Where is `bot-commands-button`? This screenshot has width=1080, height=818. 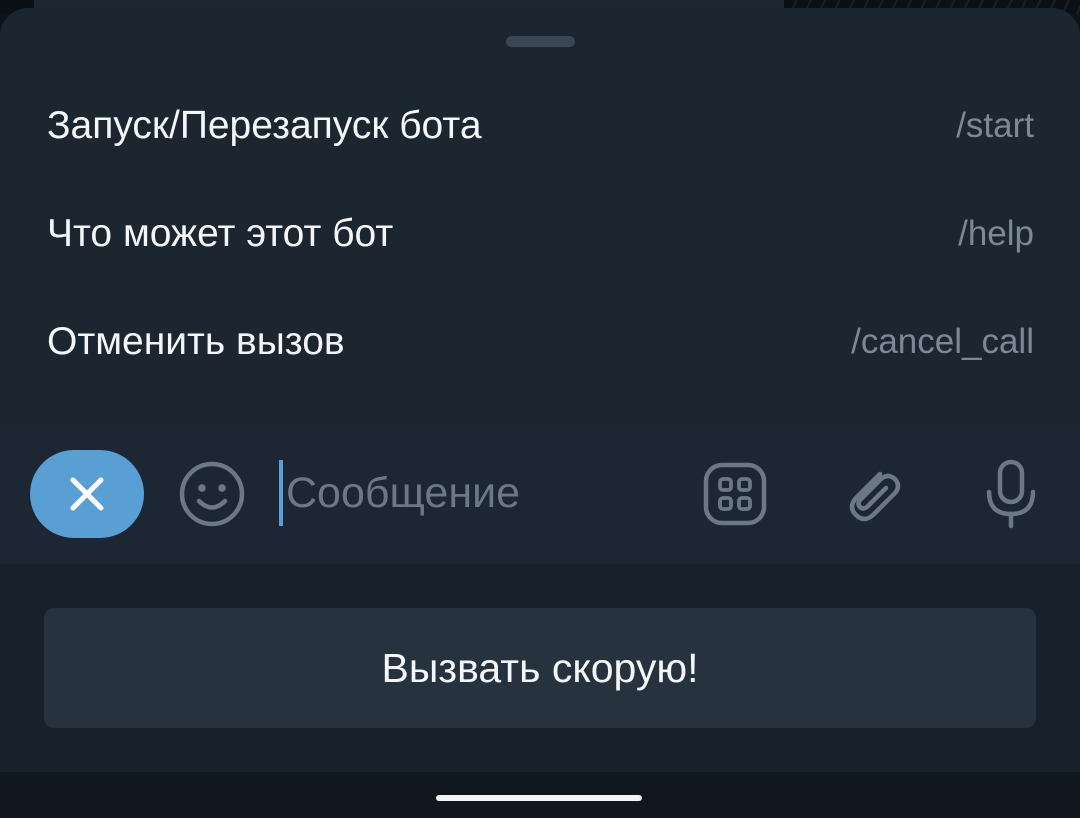 bot-commands-button is located at coordinates (735, 494).